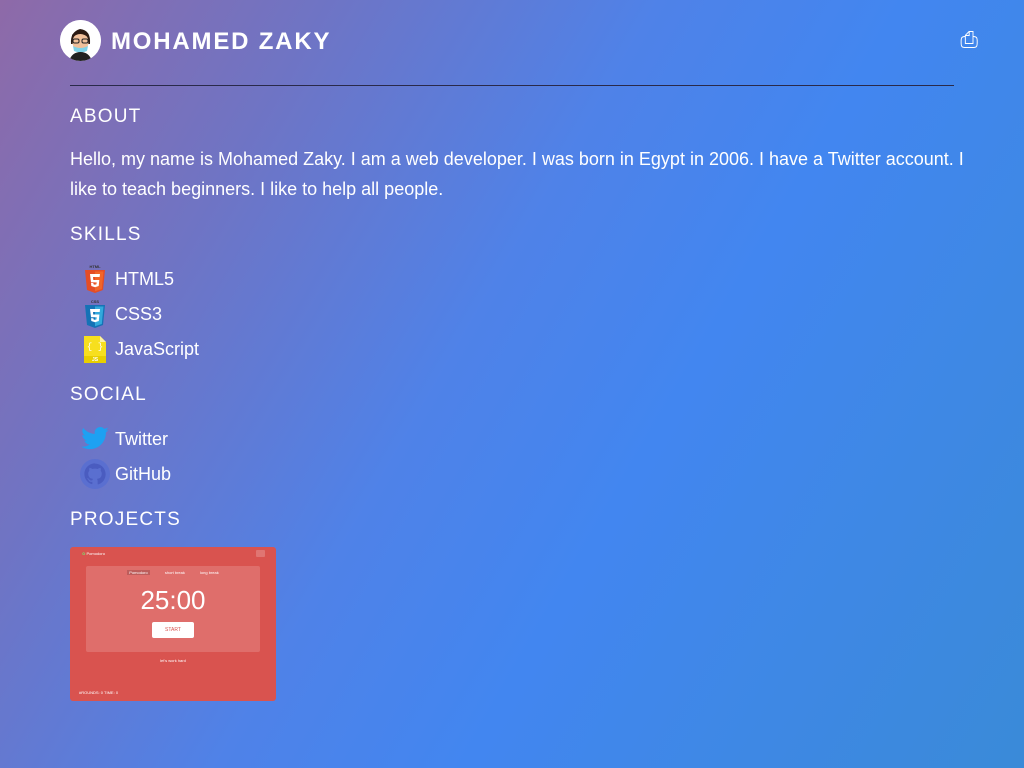  Describe the element at coordinates (173, 660) in the screenshot. I see `pomodoro-message: let's work hard` at that location.